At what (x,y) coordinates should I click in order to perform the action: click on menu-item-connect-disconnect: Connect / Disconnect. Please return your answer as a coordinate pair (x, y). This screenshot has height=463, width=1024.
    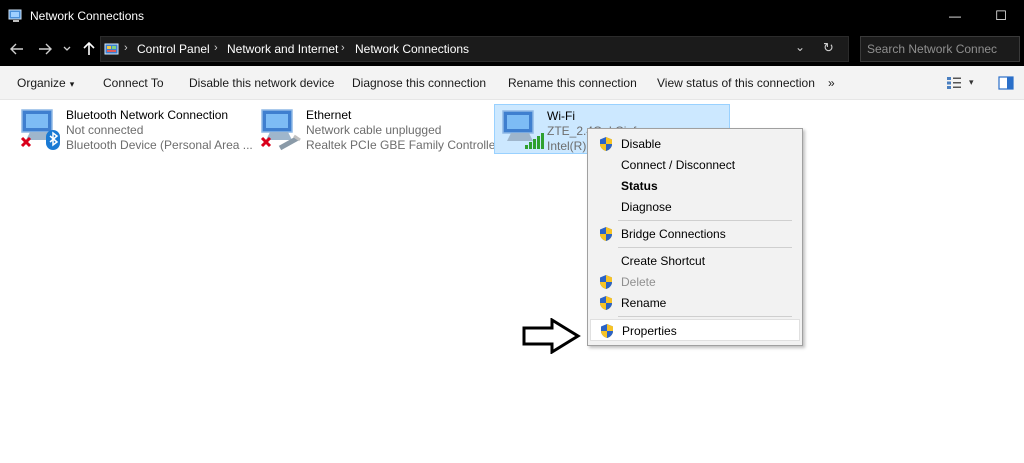
    Looking at the image, I should click on (695, 165).